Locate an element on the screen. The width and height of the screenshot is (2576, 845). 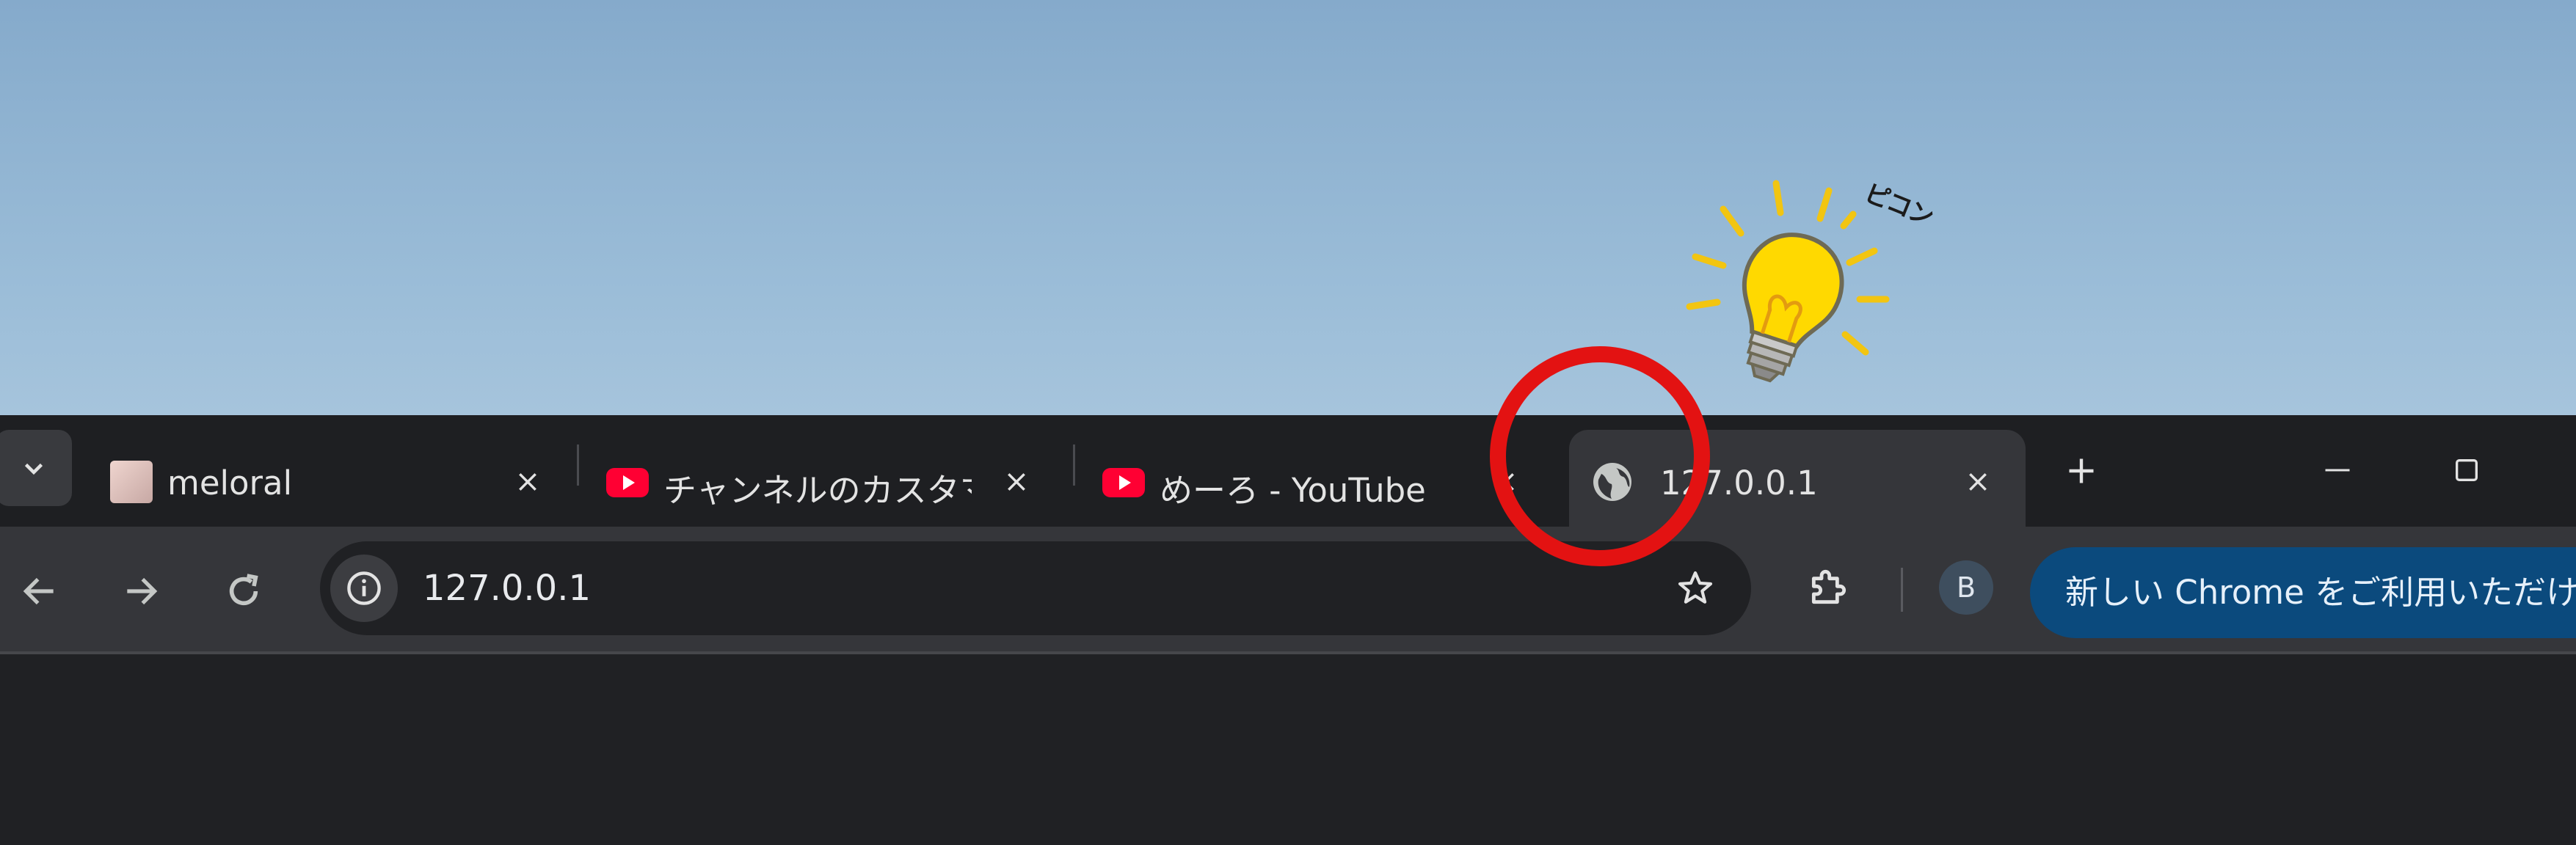
new-tab-button is located at coordinates (2081, 471).